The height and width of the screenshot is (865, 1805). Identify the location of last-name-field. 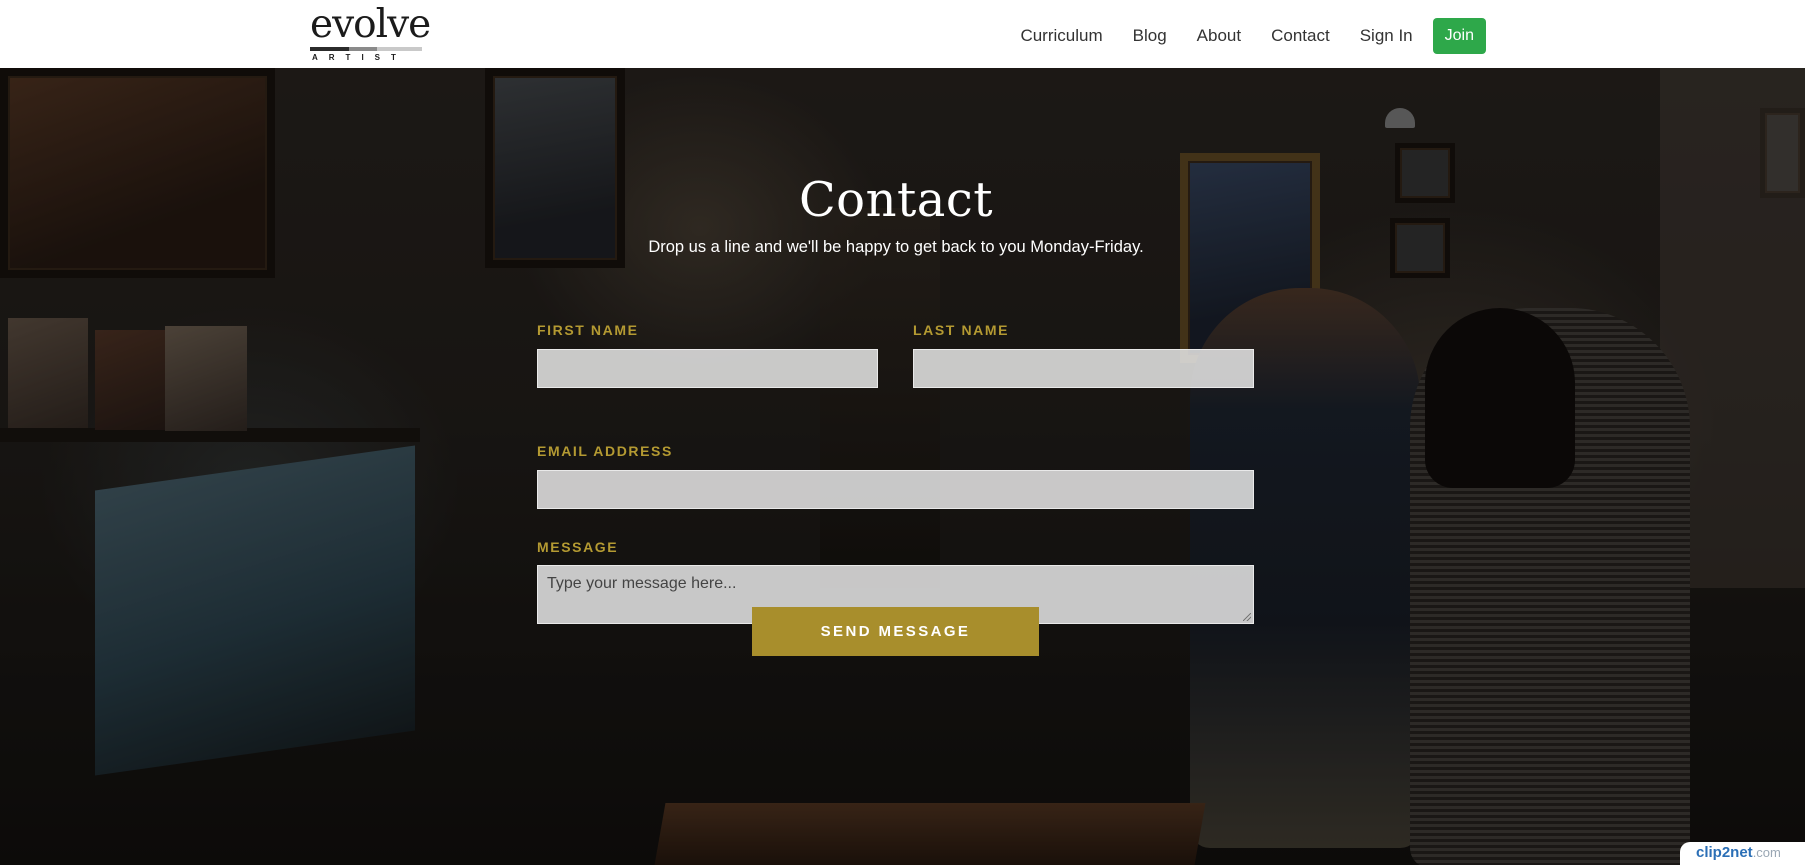
(1083, 368).